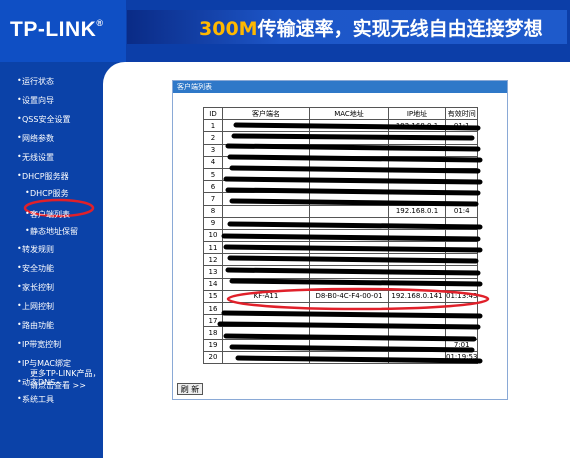 This screenshot has width=570, height=458. What do you see at coordinates (341, 345) in the screenshot?
I see `table-row: 19 7:01` at bounding box center [341, 345].